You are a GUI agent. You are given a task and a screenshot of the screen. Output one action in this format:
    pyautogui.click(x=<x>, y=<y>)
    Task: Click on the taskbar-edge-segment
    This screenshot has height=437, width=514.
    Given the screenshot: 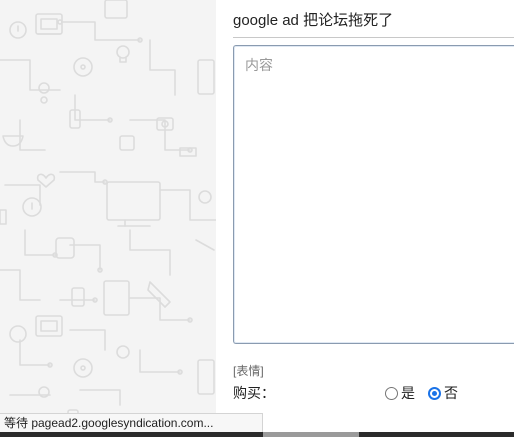 What is the action you would take?
    pyautogui.click(x=311, y=434)
    